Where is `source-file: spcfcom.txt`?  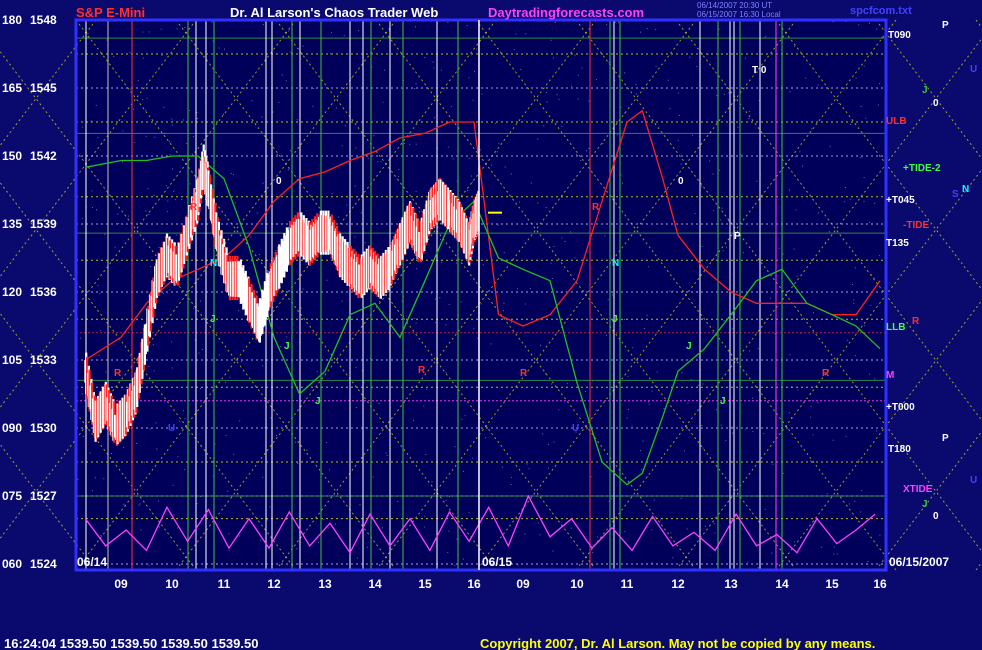 source-file: spcfcom.txt is located at coordinates (881, 11).